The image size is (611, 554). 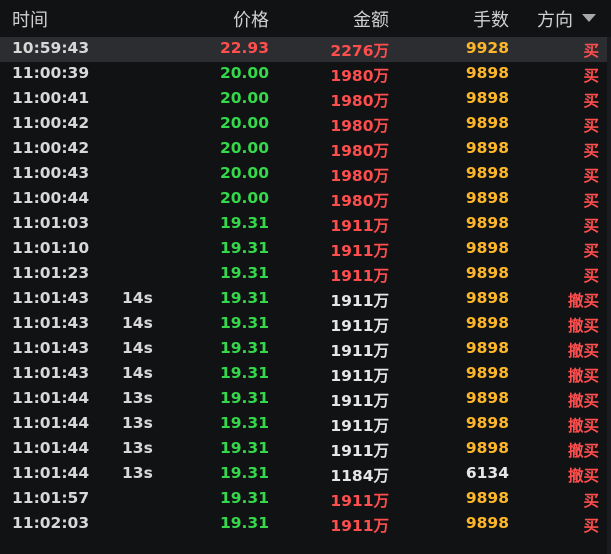 What do you see at coordinates (305, 99) in the screenshot?
I see `table-row: 11:00:41 20.00 1980万 9898 买` at bounding box center [305, 99].